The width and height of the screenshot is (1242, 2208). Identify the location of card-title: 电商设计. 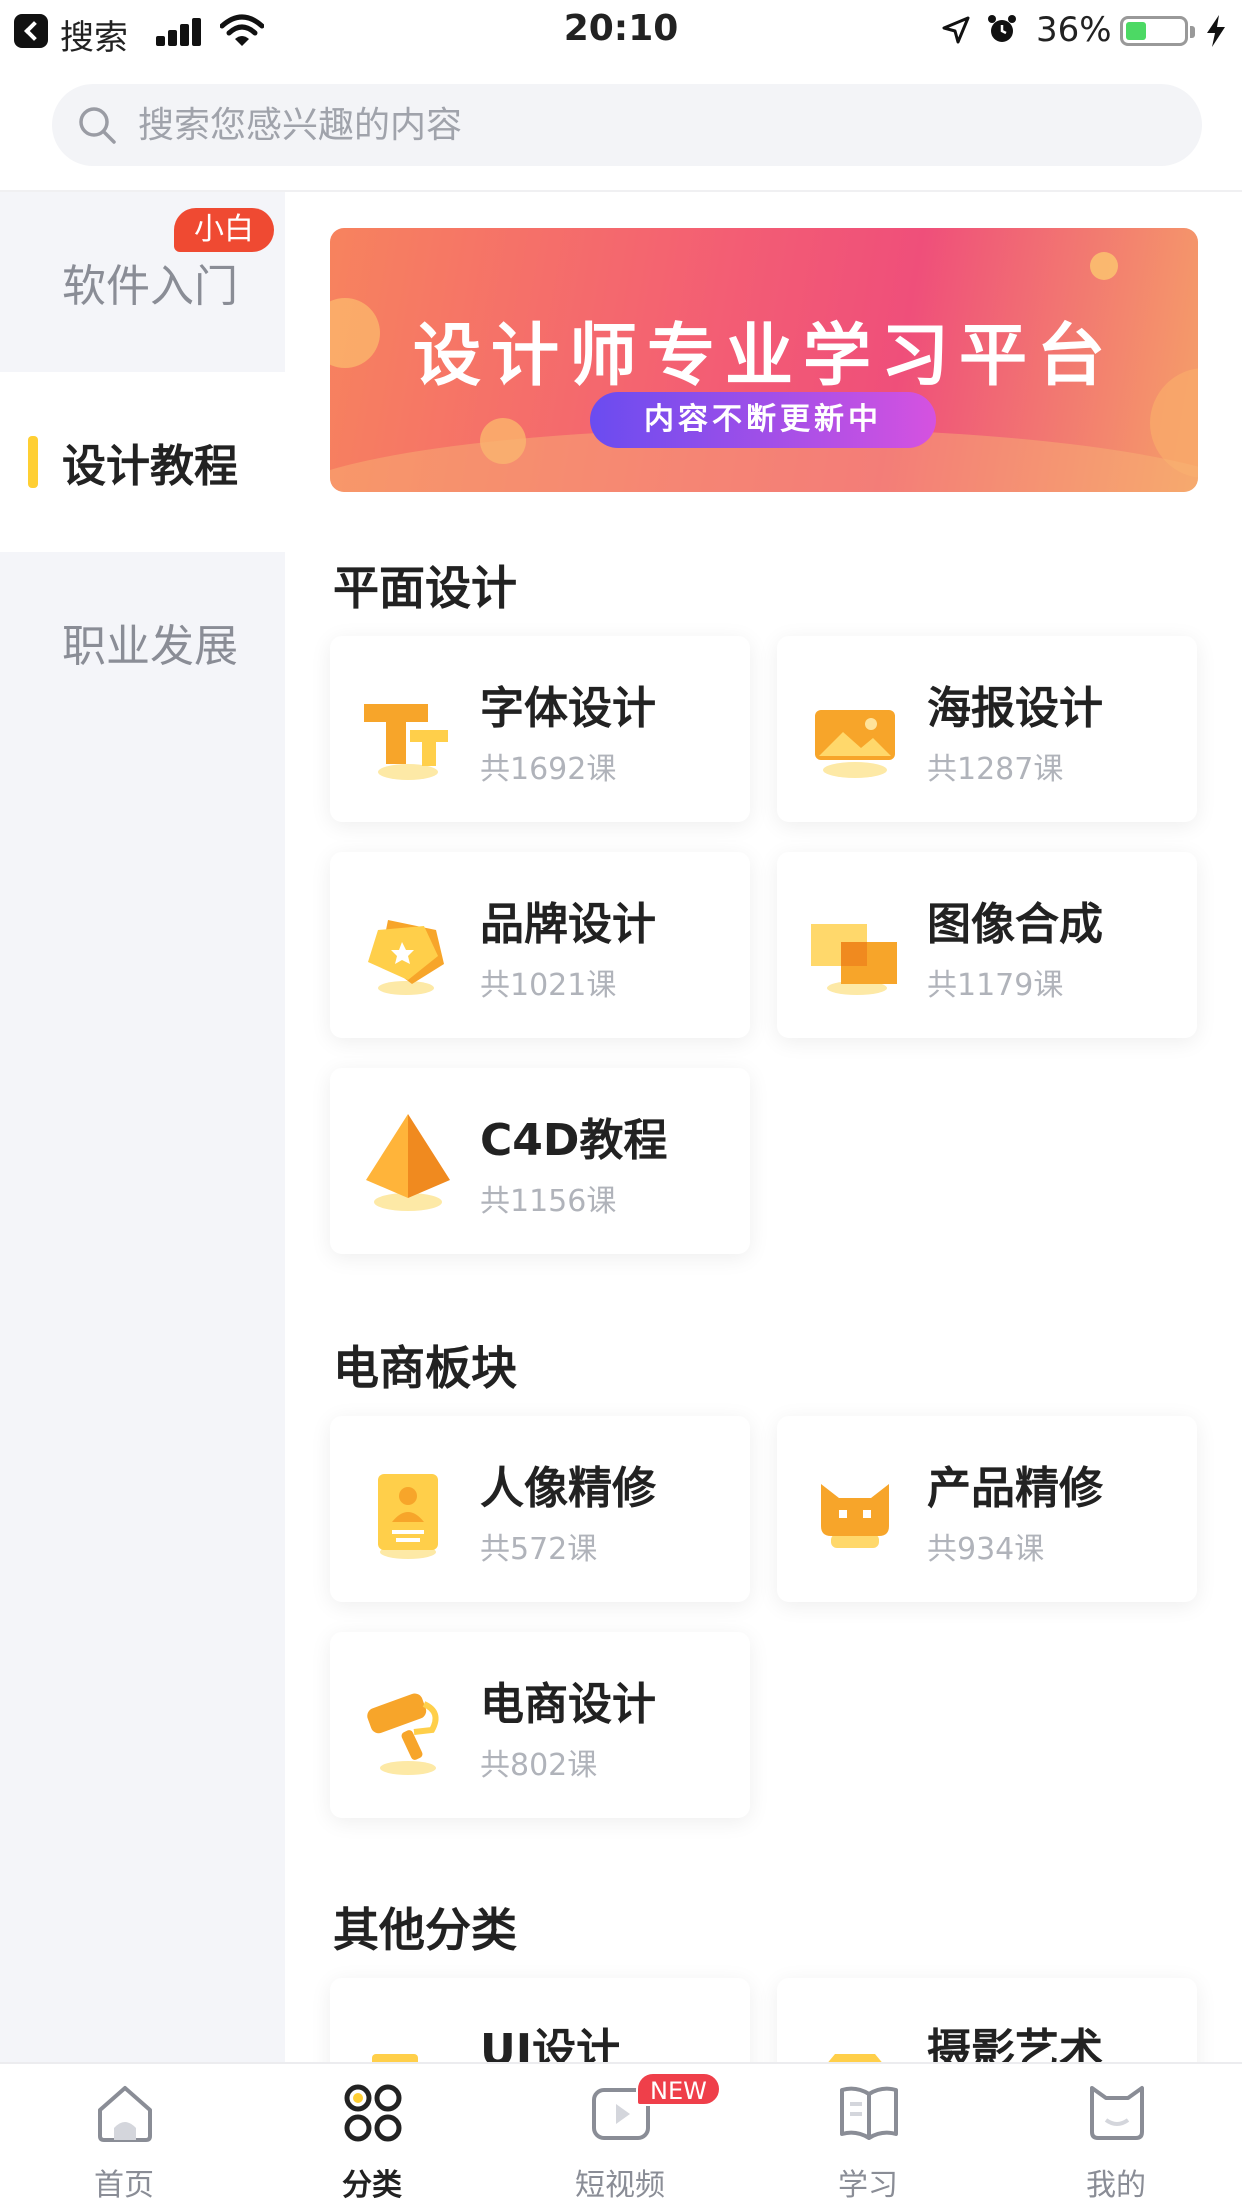
(568, 1704).